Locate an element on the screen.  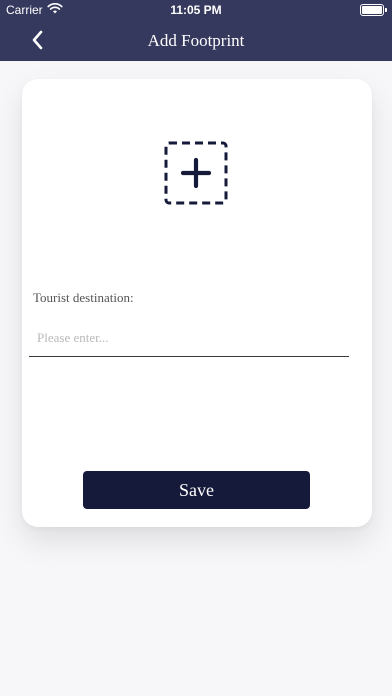
status-time: 11:05 PM is located at coordinates (196, 10).